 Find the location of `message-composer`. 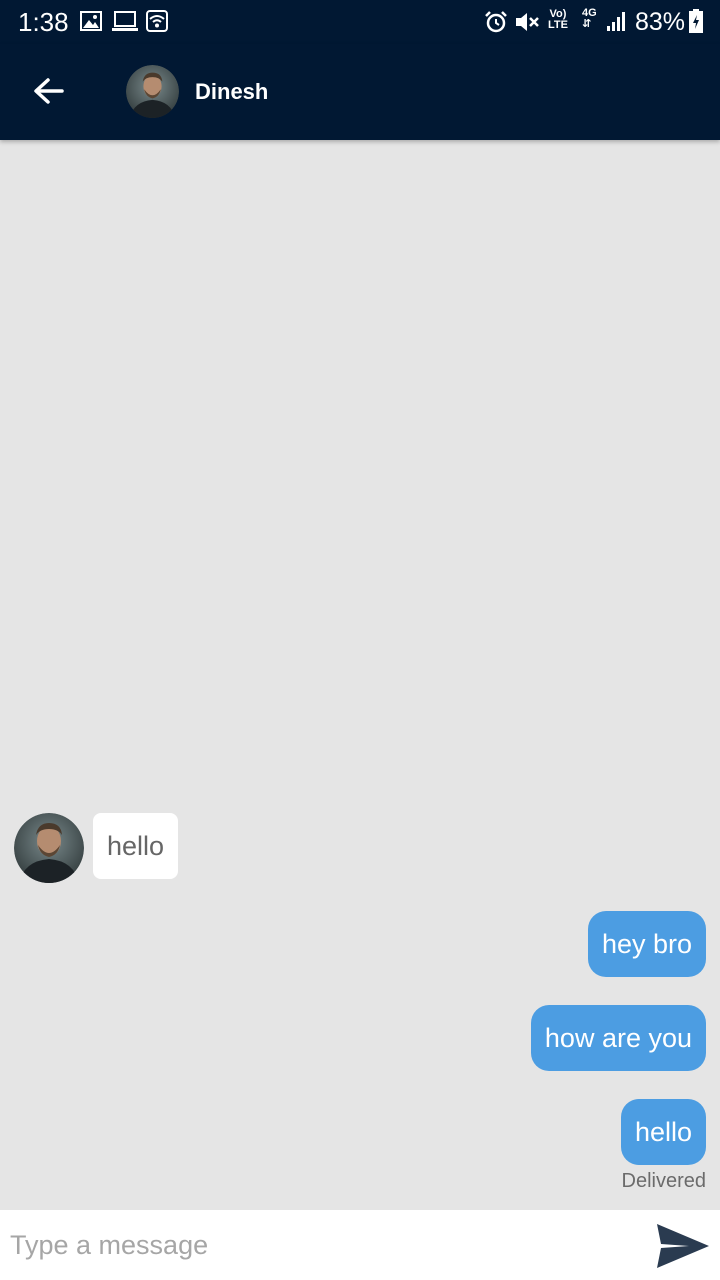

message-composer is located at coordinates (360, 1245).